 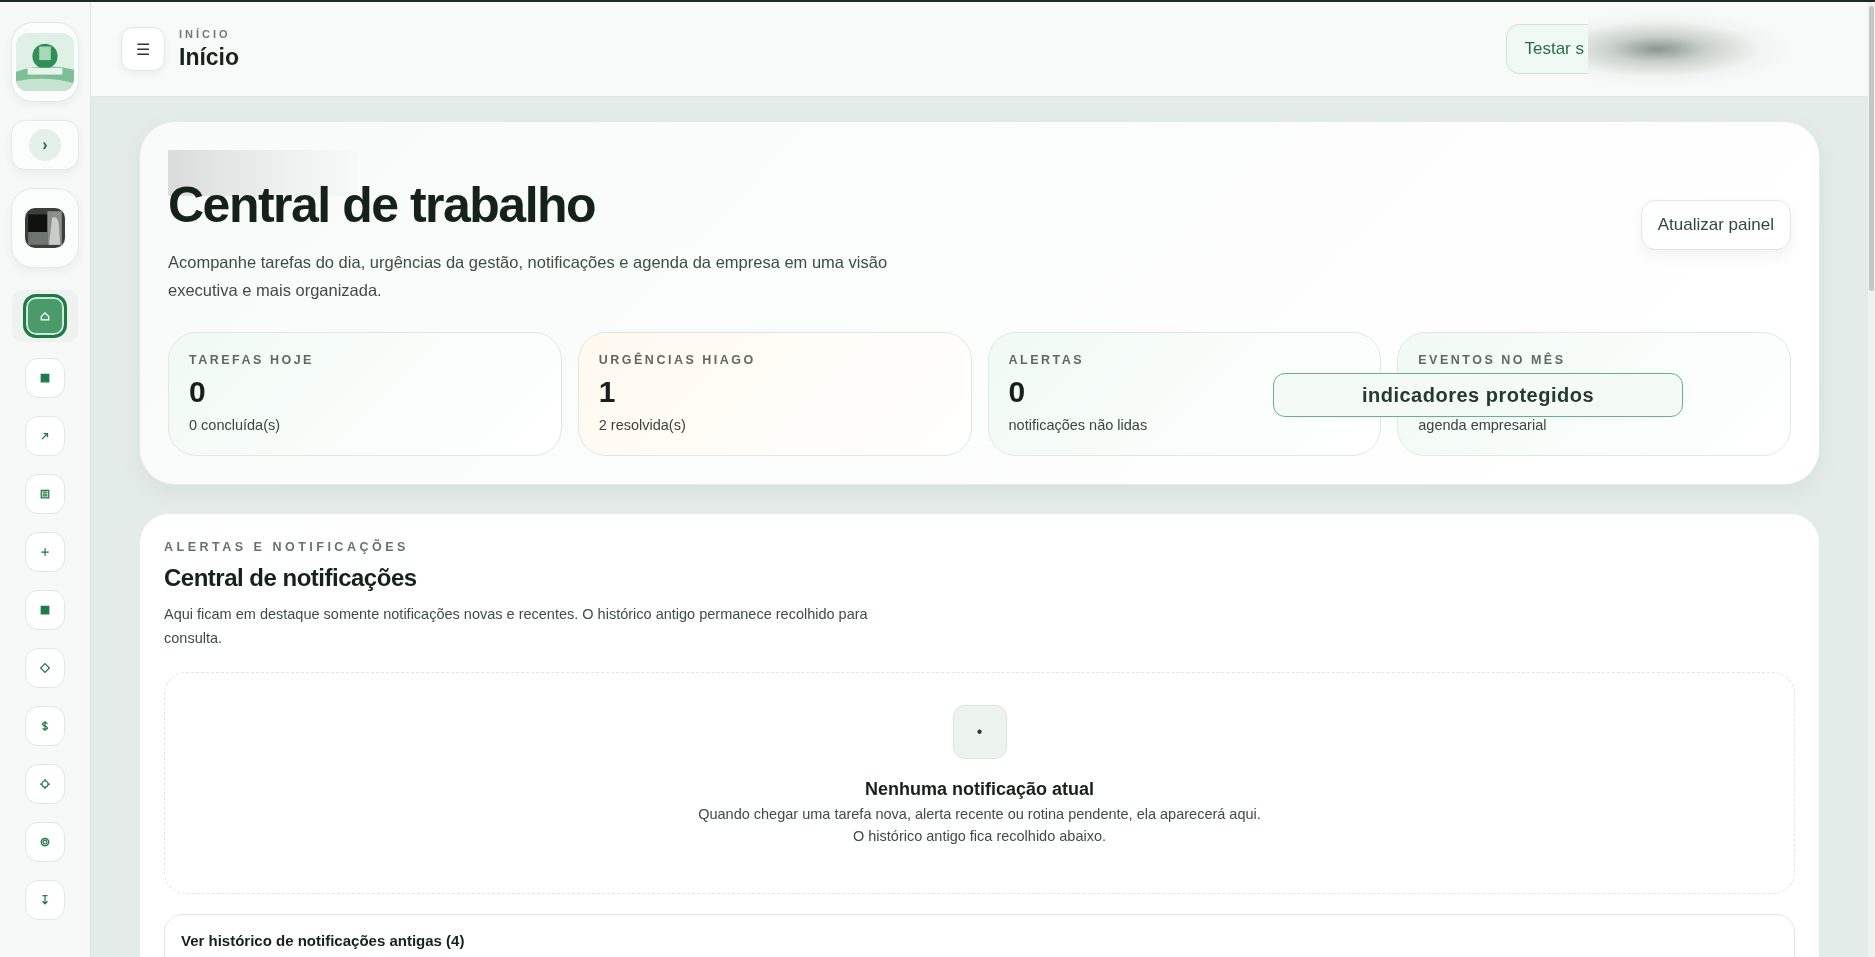 What do you see at coordinates (252, 360) in the screenshot?
I see `stat-label: TAREFAS HOJE` at bounding box center [252, 360].